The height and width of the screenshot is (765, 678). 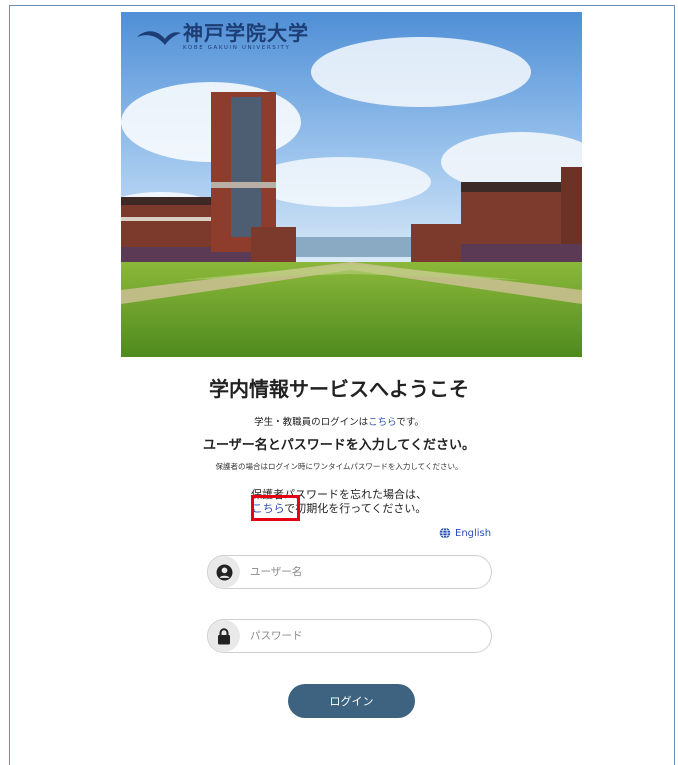 What do you see at coordinates (360, 636) in the screenshot?
I see `password-input` at bounding box center [360, 636].